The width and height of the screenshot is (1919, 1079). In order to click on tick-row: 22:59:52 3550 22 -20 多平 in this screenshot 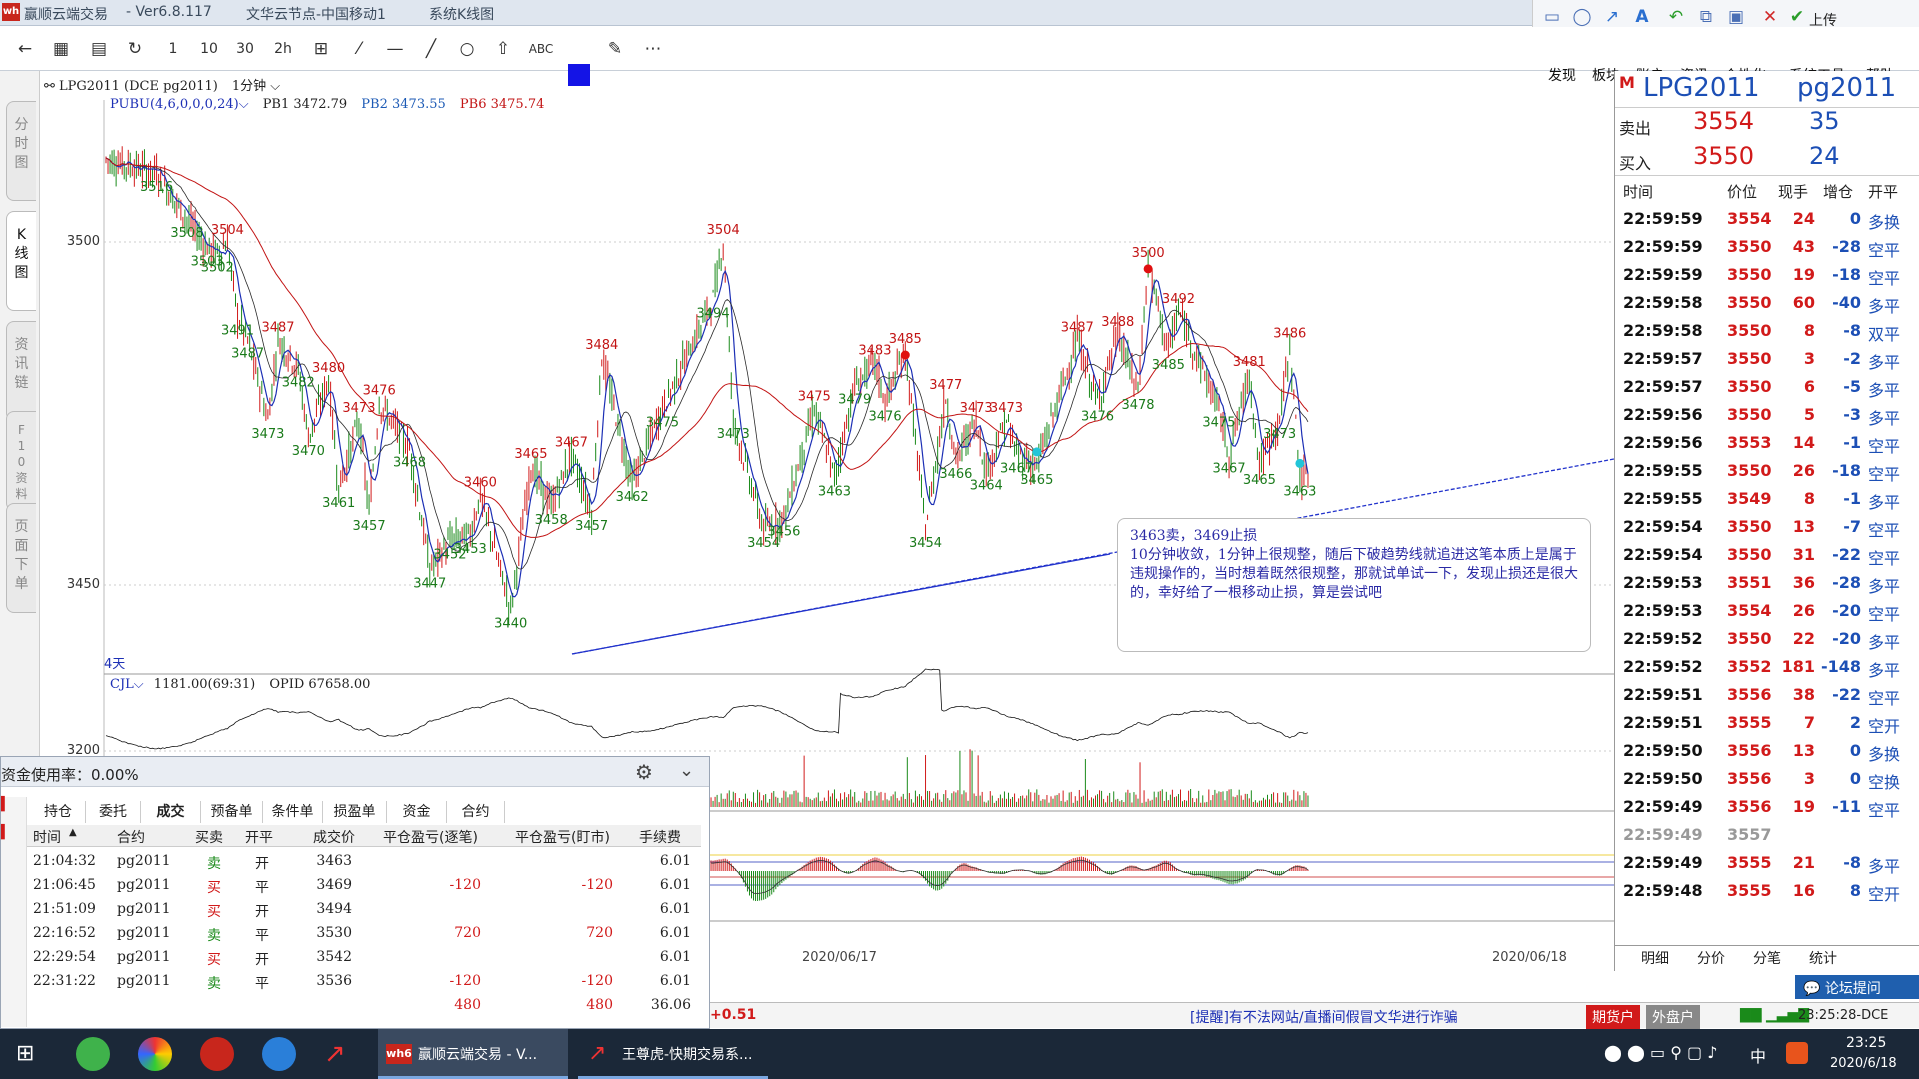, I will do `click(1767, 639)`.